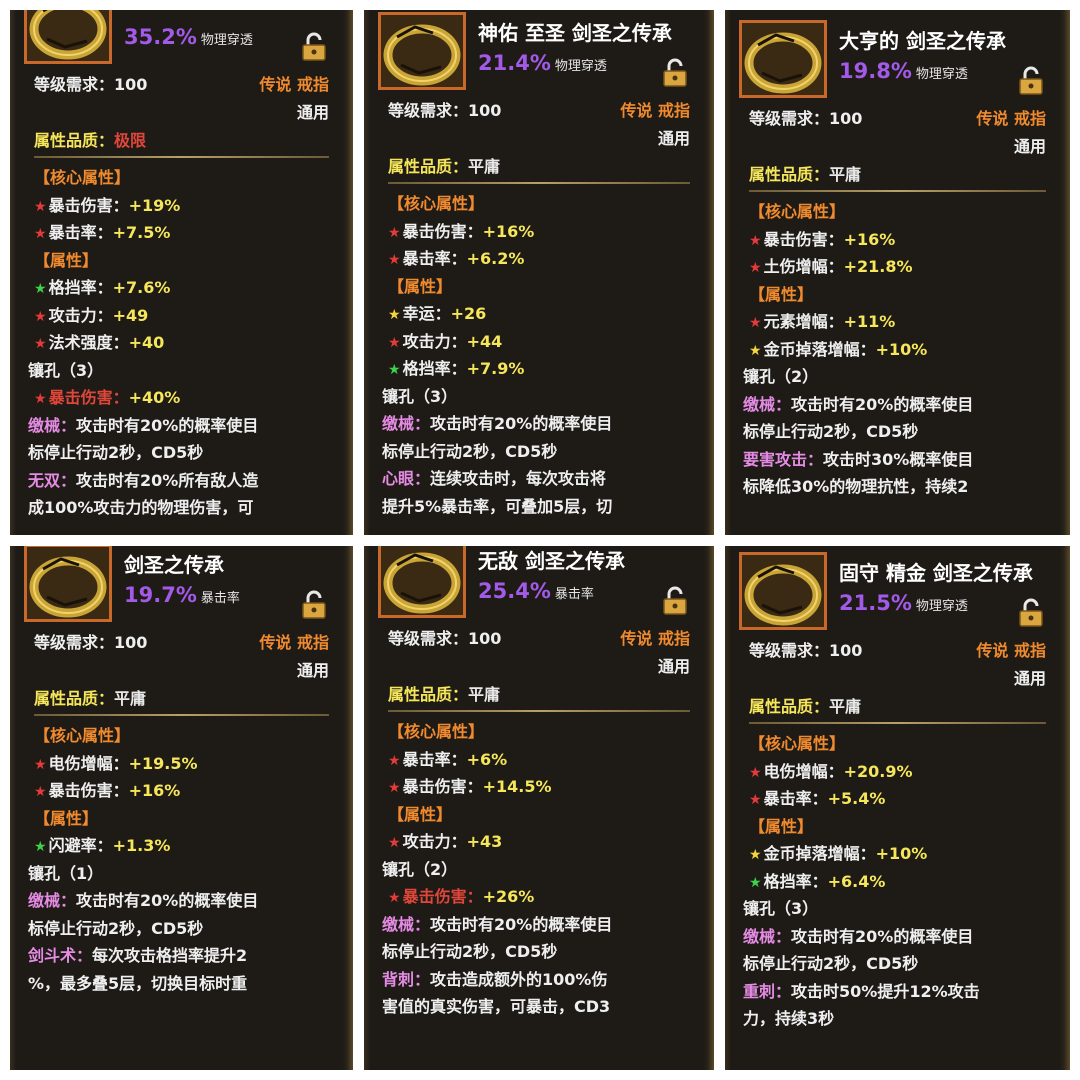 The width and height of the screenshot is (1080, 1080). I want to click on divider, so click(539, 183).